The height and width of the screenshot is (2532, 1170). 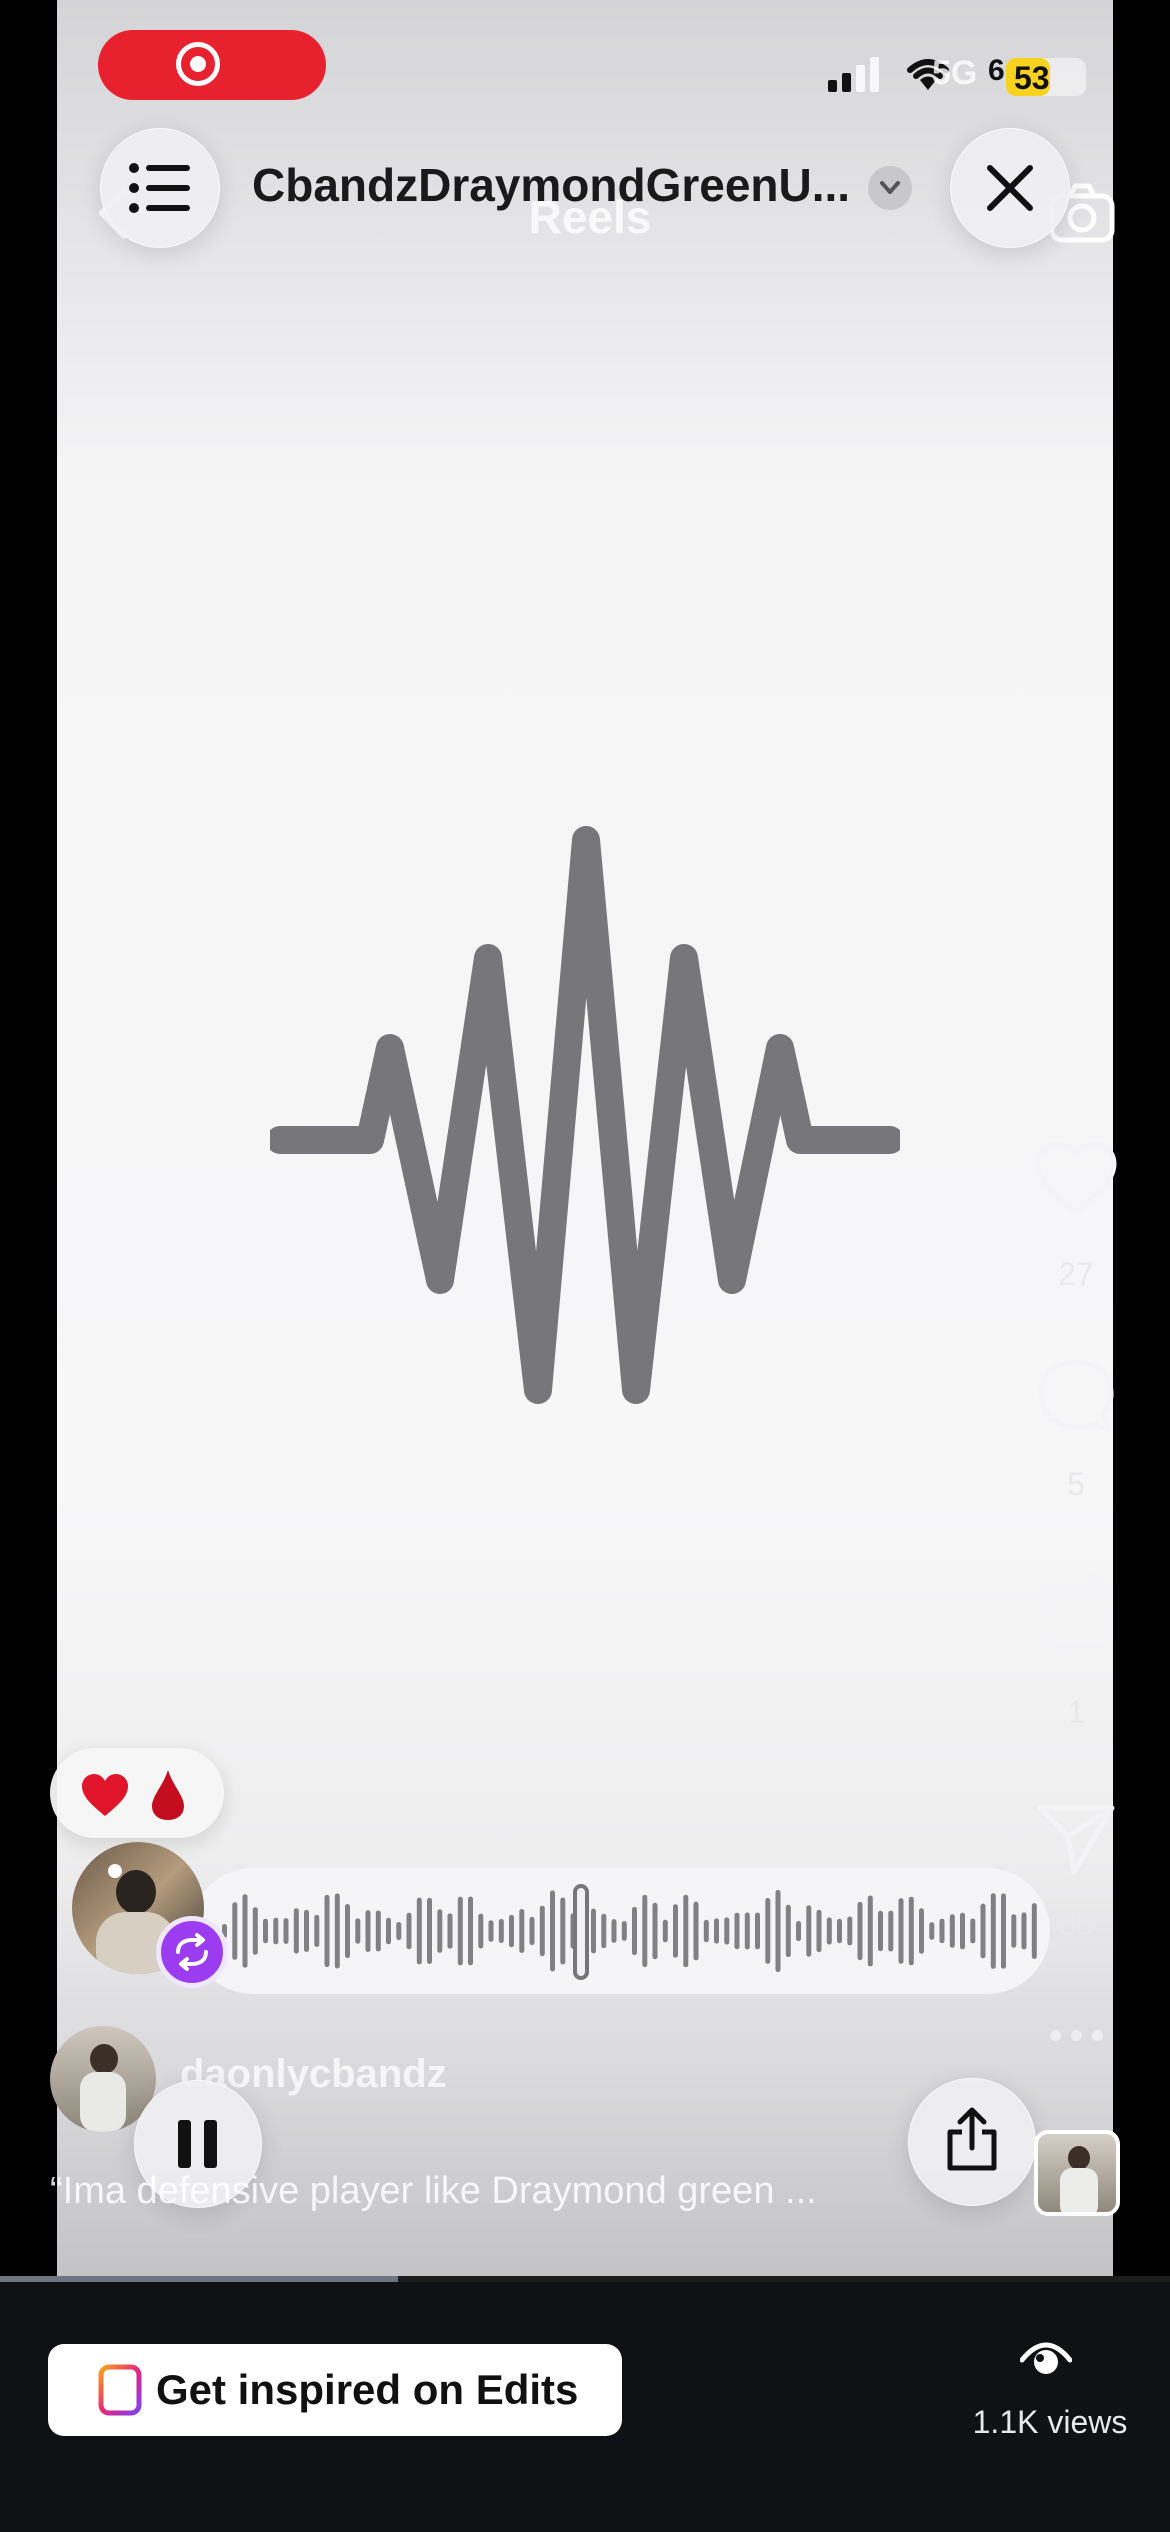 What do you see at coordinates (955, 73) in the screenshot?
I see `network-type: 5G` at bounding box center [955, 73].